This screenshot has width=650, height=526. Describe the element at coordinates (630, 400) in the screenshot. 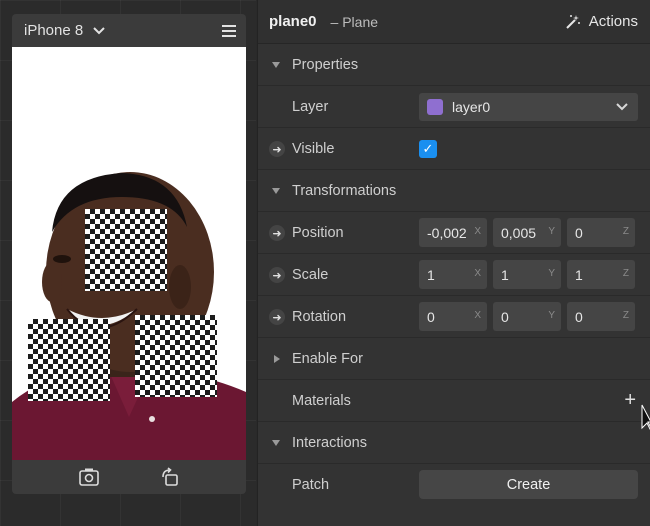

I see `add-material-button: +` at that location.